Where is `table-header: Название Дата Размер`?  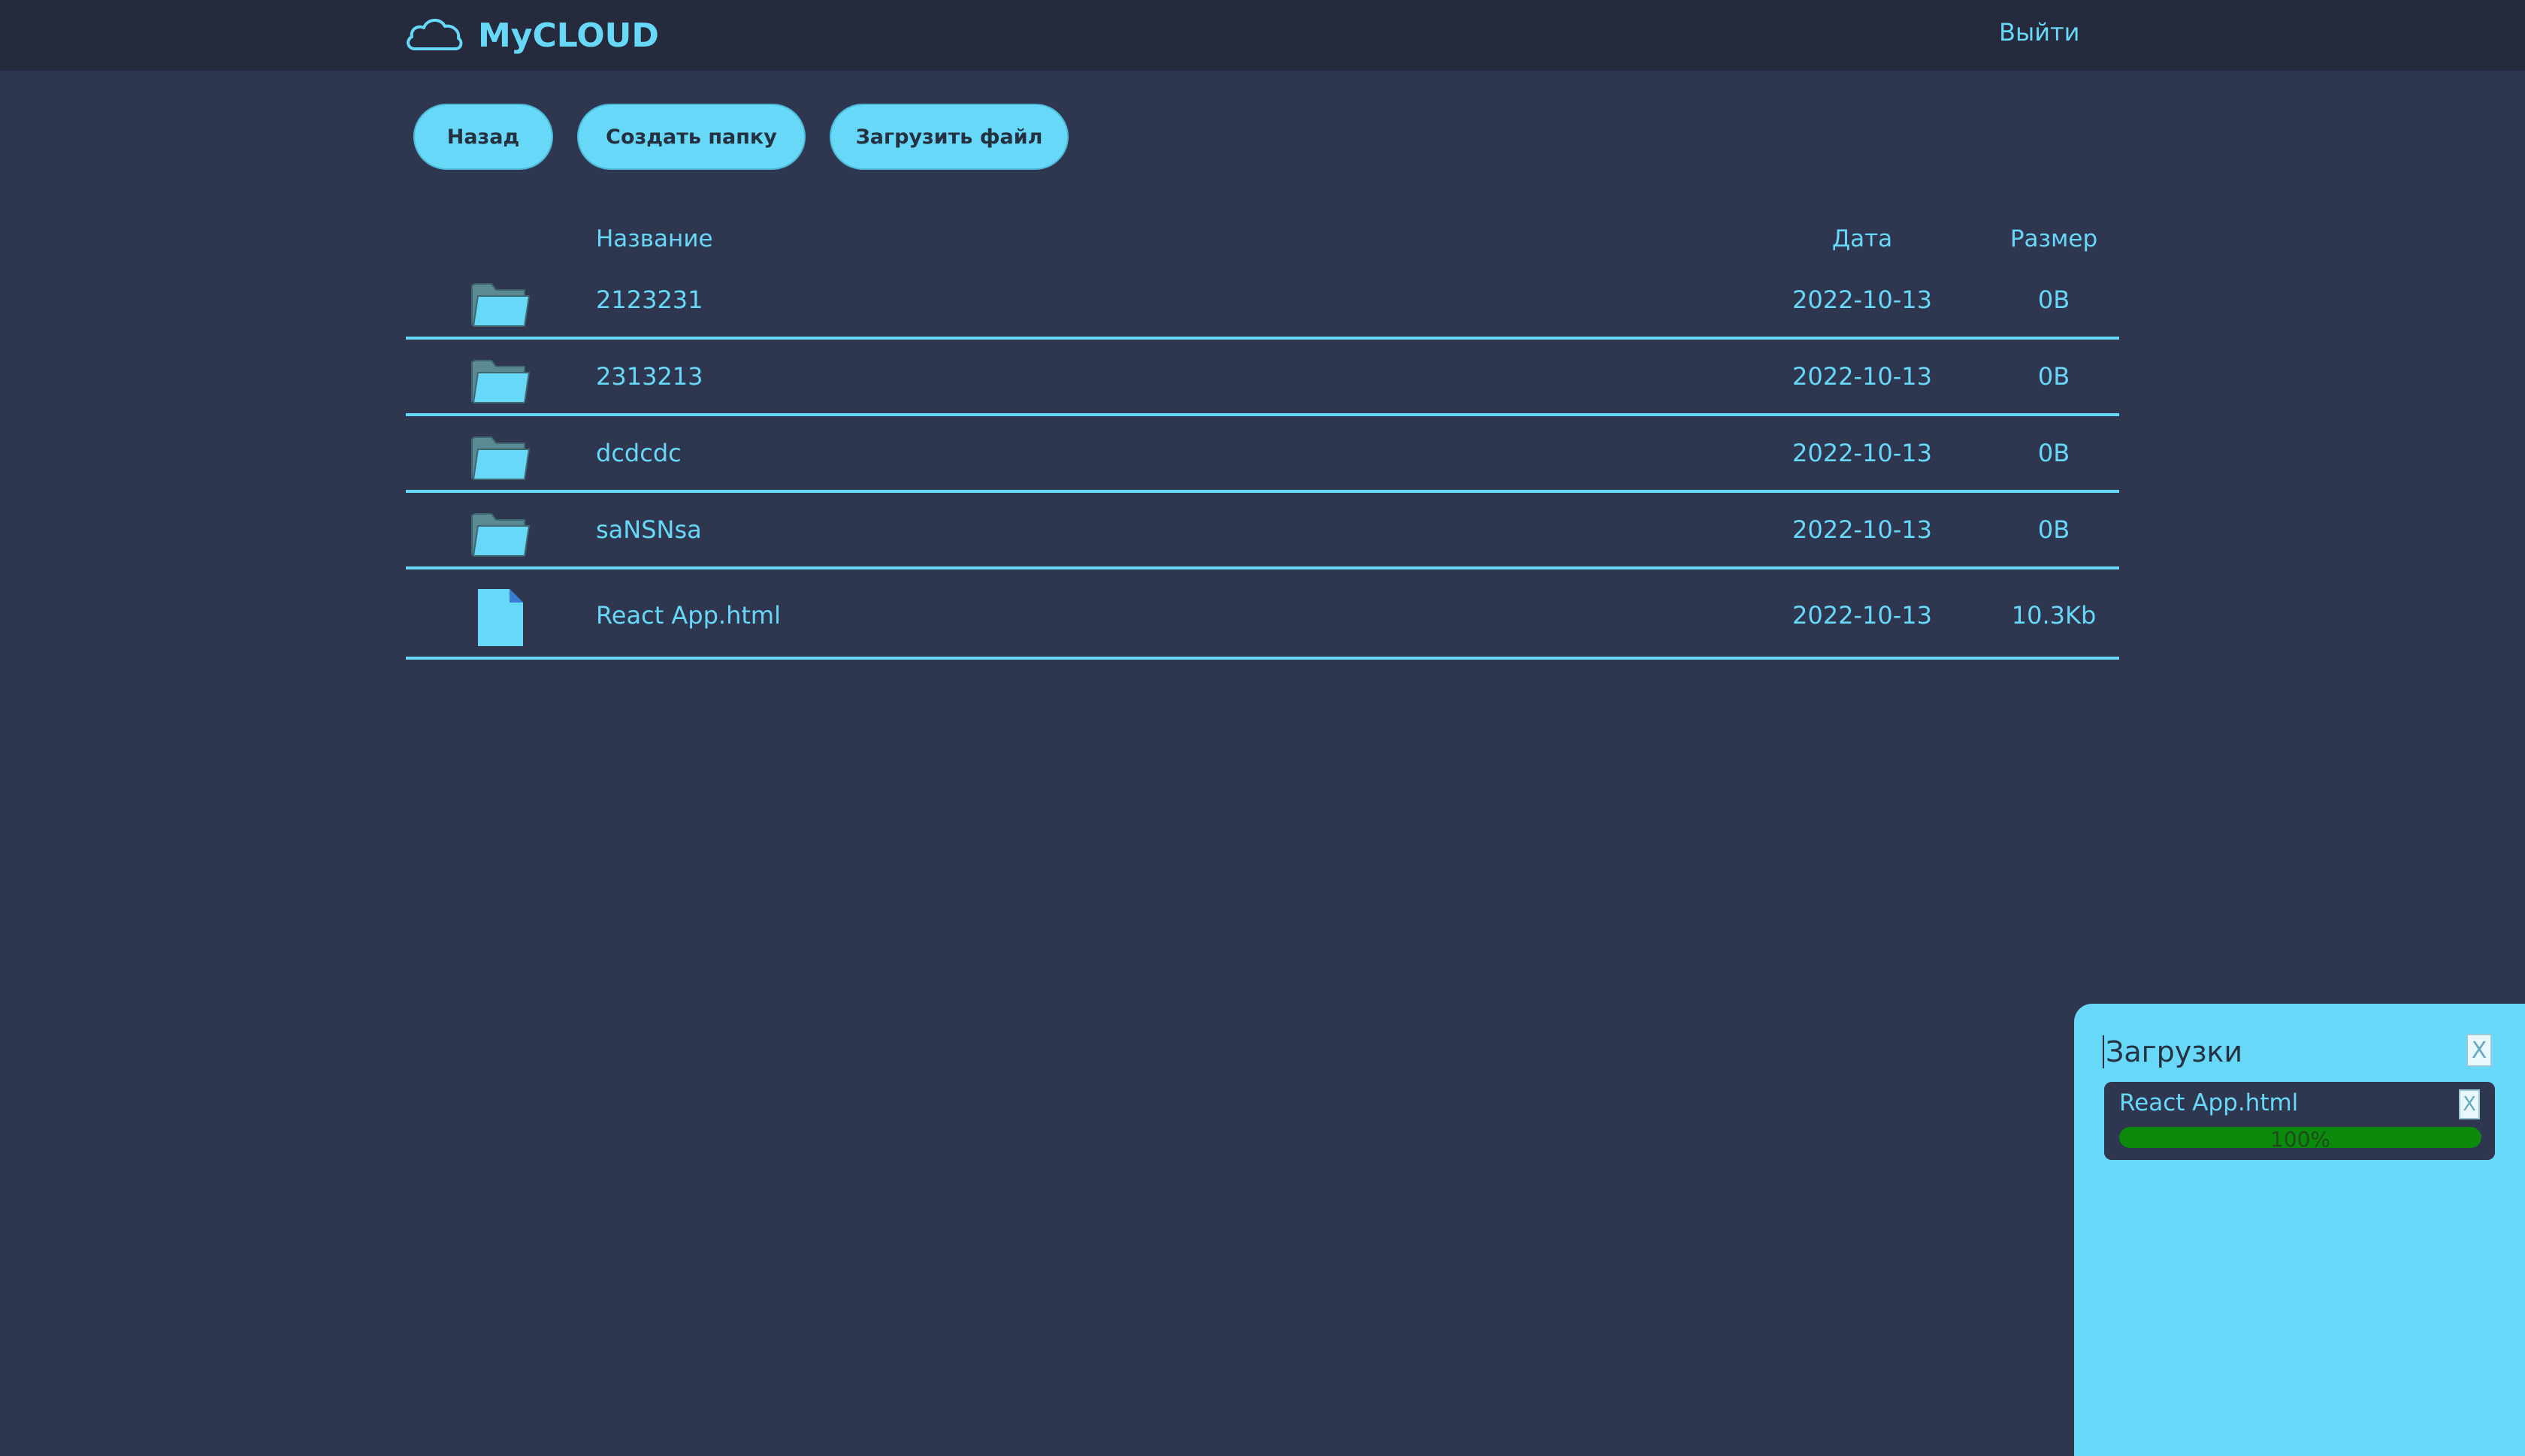
table-header: Название Дата Размер is located at coordinates (1262, 240).